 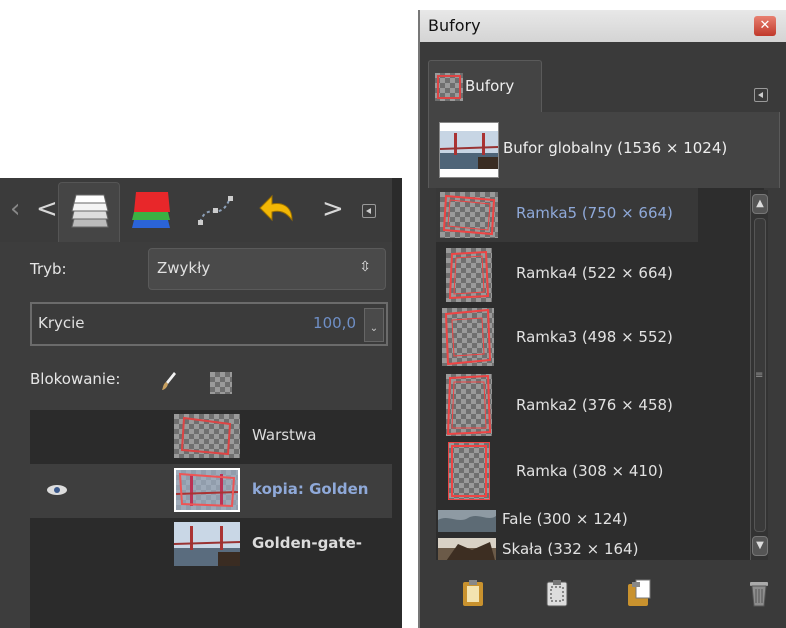 I want to click on paste-into-icon, so click(x=557, y=593).